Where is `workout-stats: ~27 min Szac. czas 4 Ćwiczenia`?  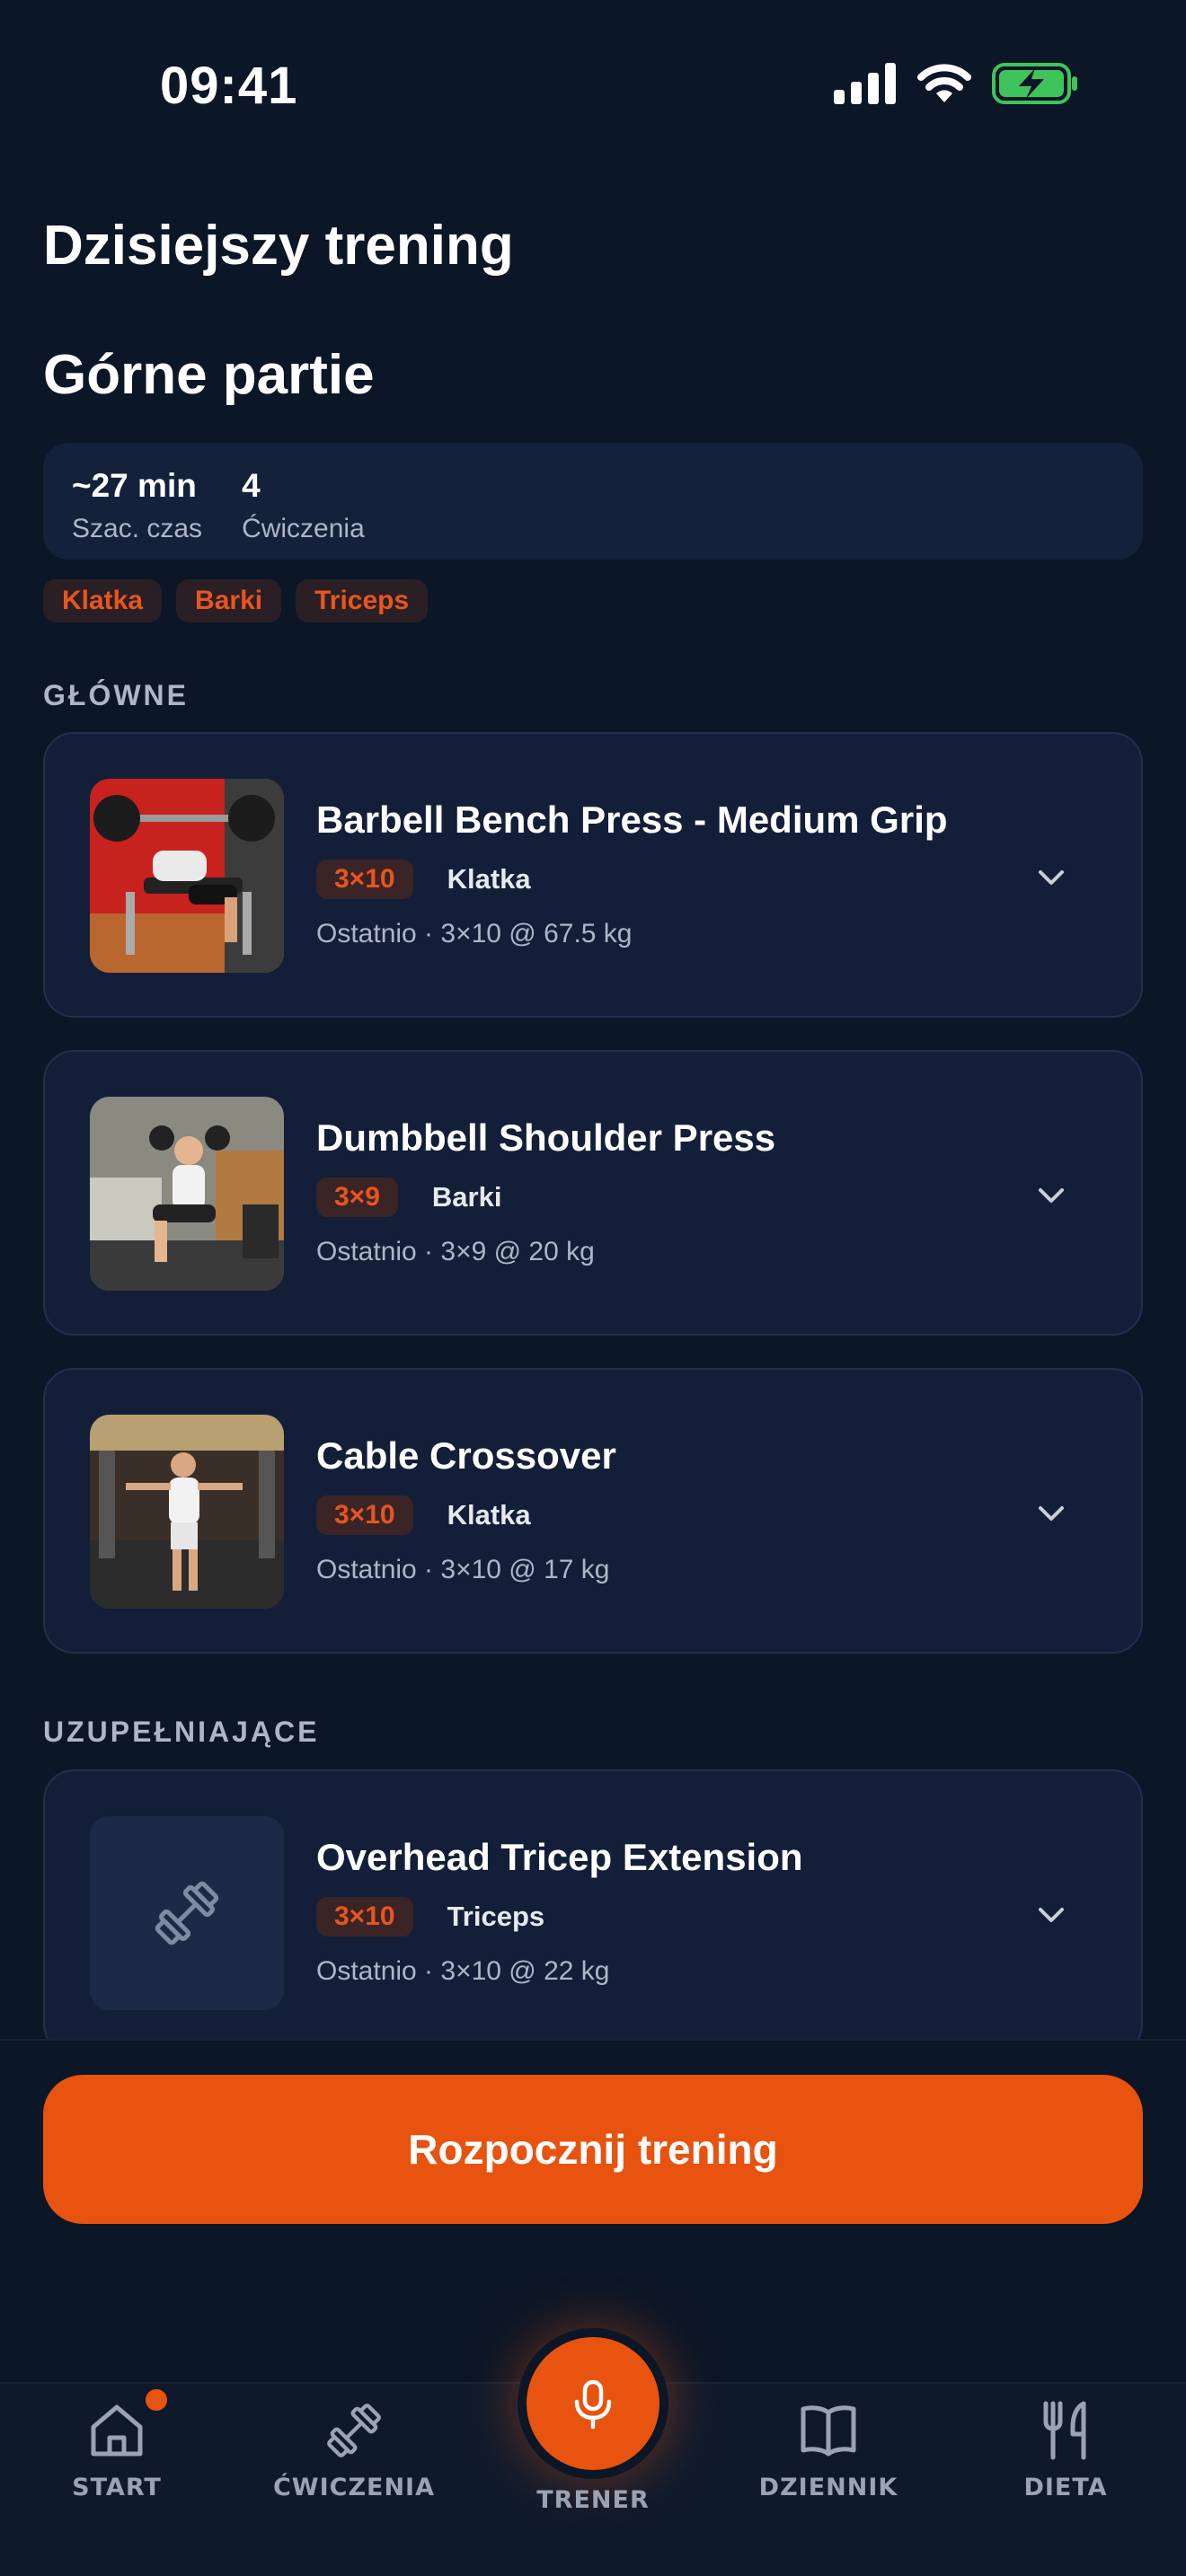 workout-stats: ~27 min Szac. czas 4 Ćwiczenia is located at coordinates (593, 501).